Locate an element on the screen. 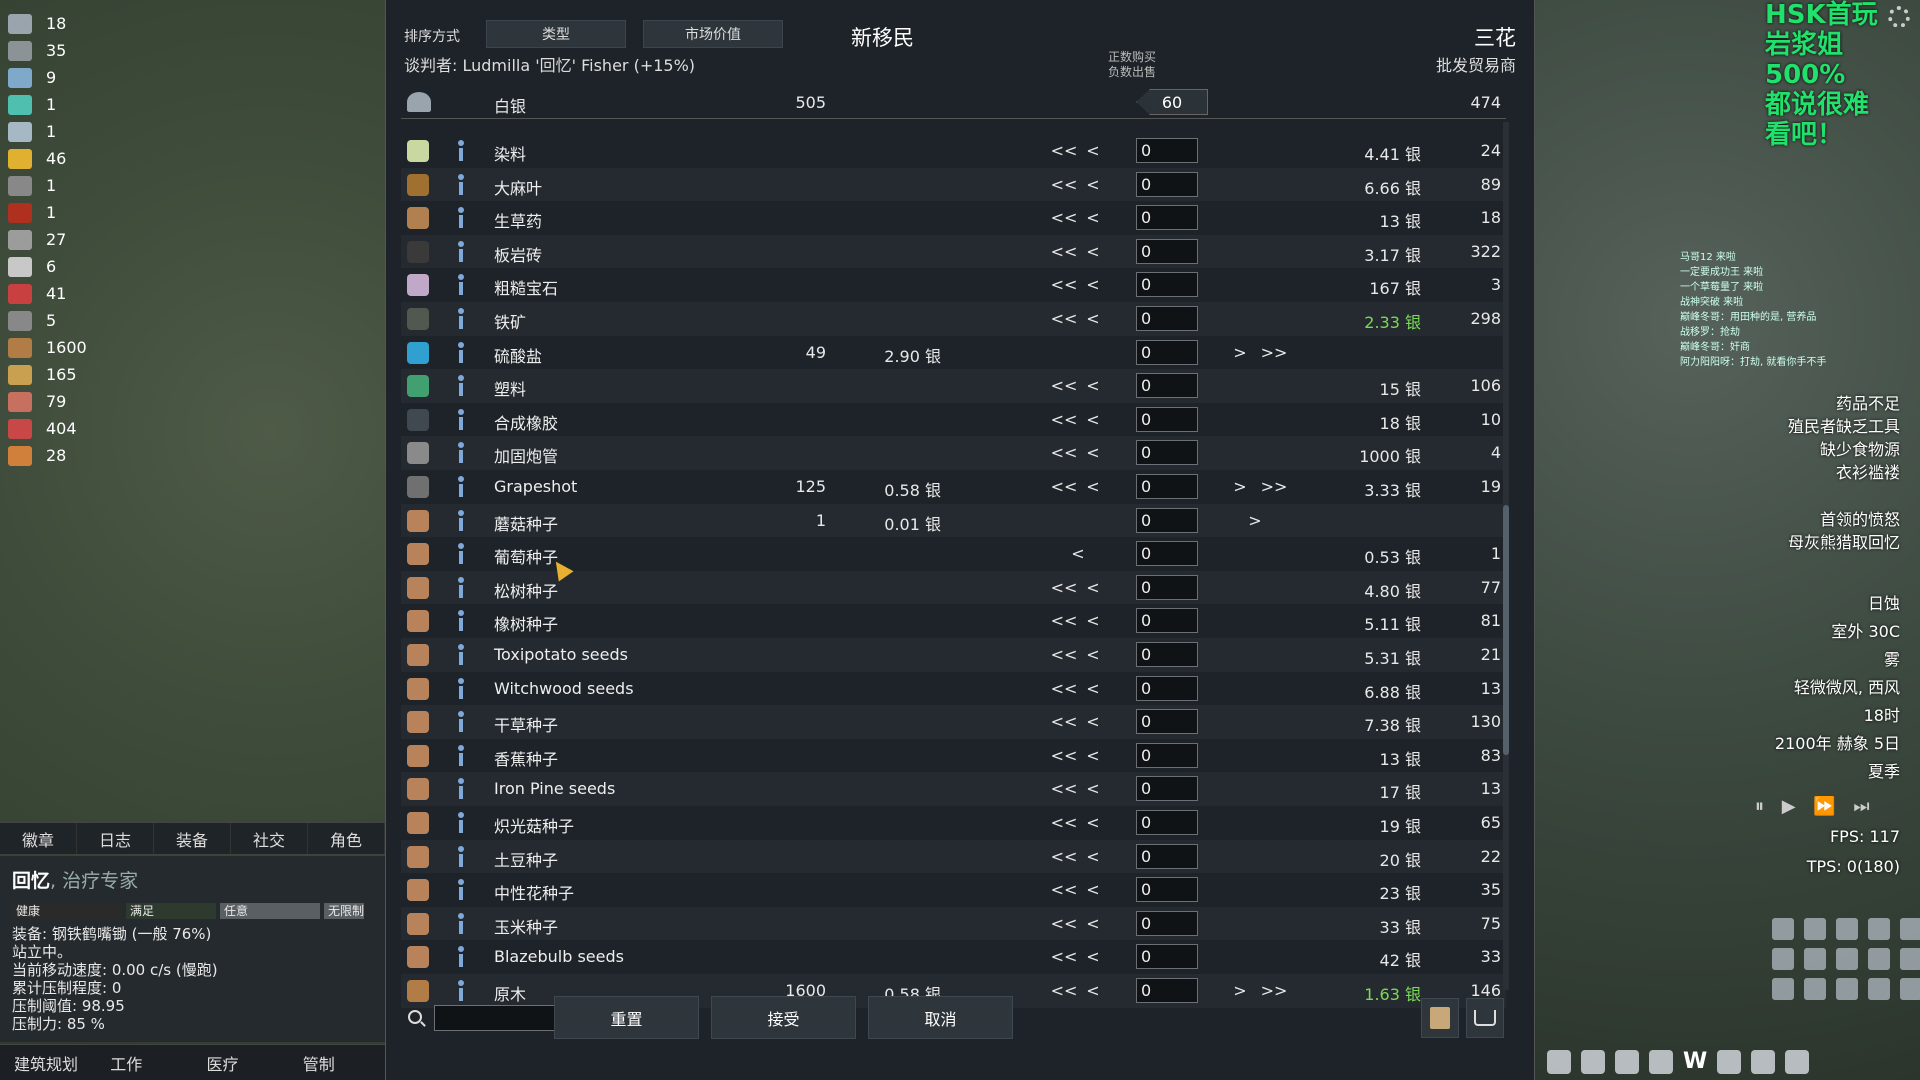  stats-icon is located at coordinates (1559, 1062).